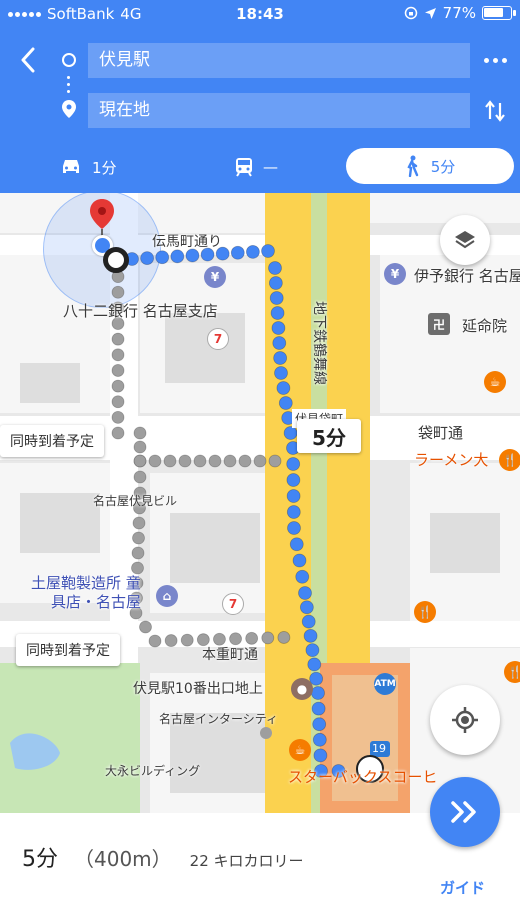  I want to click on temple-poi-icon: 卍, so click(439, 324).